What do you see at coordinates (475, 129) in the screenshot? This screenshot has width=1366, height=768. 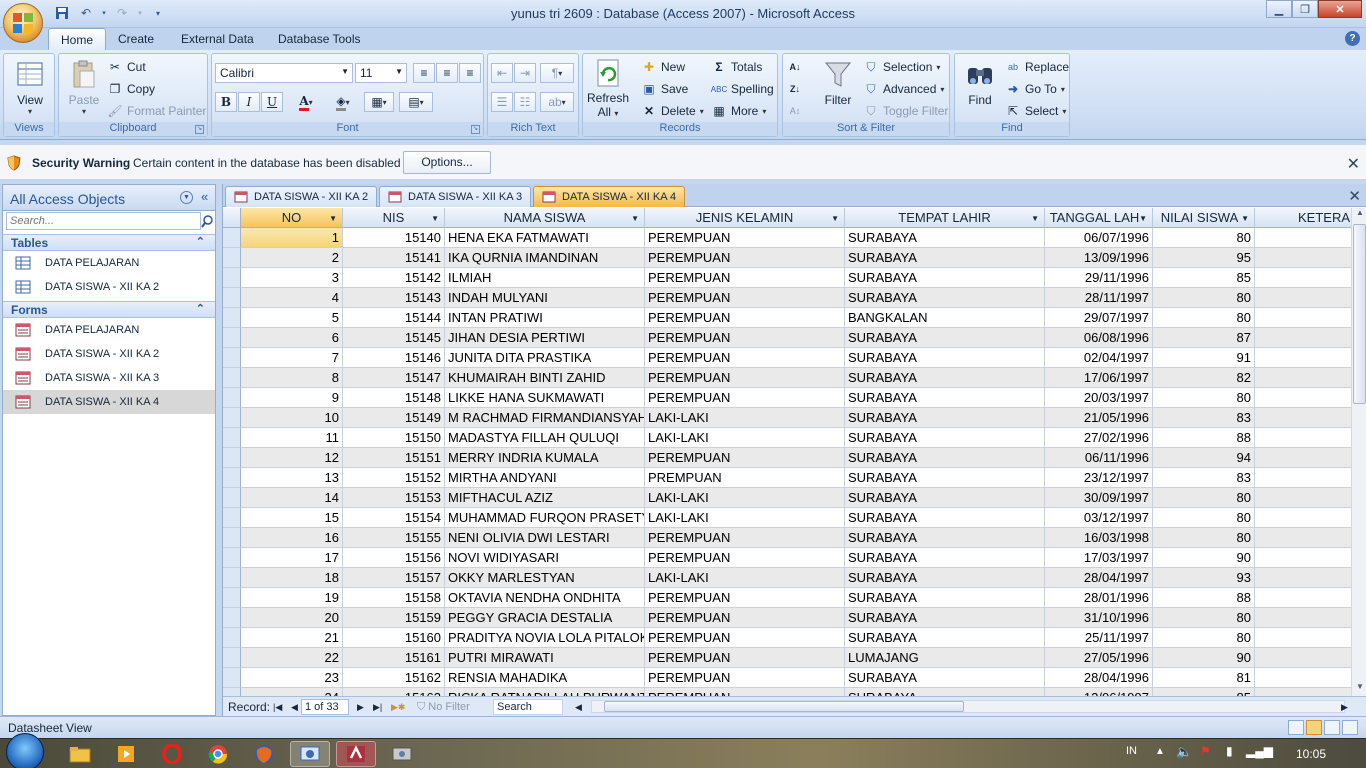 I see `font-launcher-icon: ↘` at bounding box center [475, 129].